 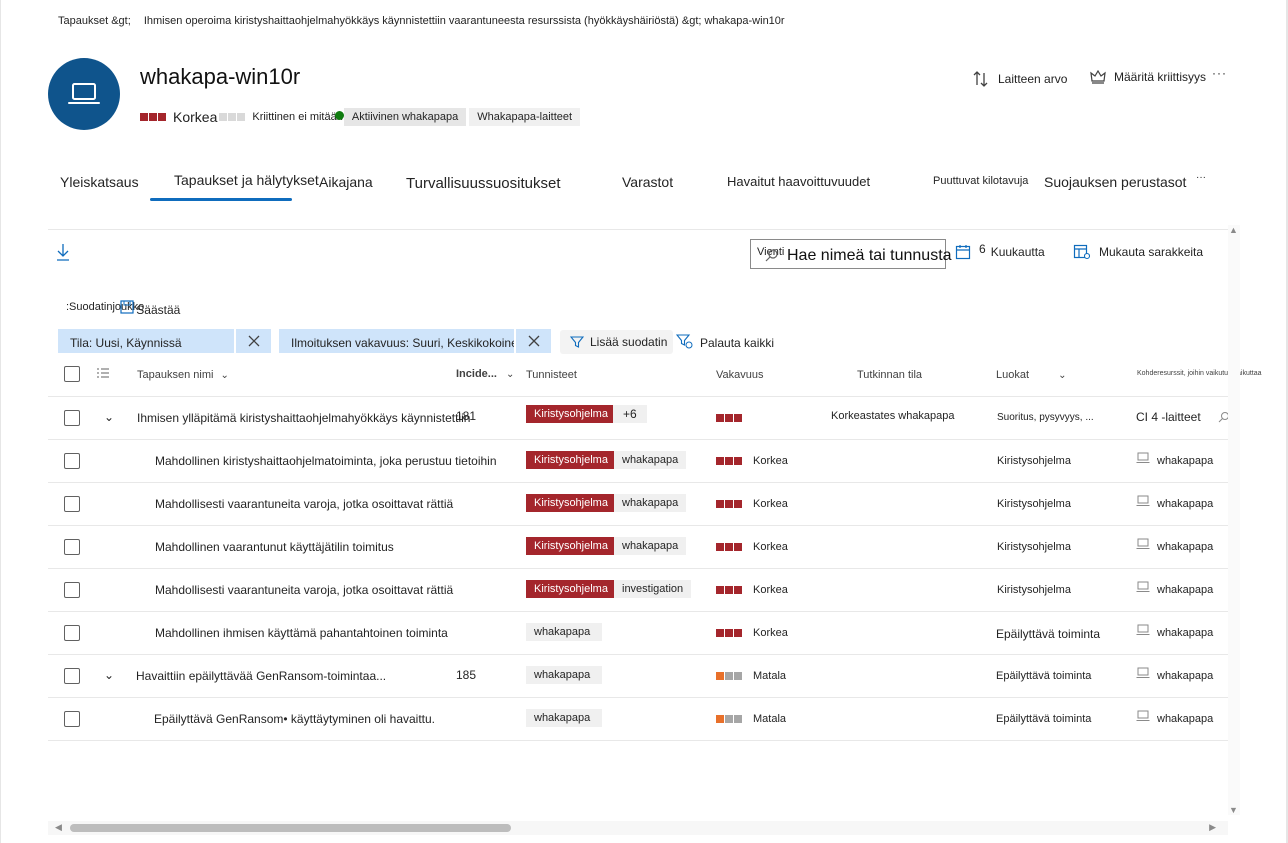 What do you see at coordinates (1219, 73) in the screenshot?
I see `more-actions-button: ···` at bounding box center [1219, 73].